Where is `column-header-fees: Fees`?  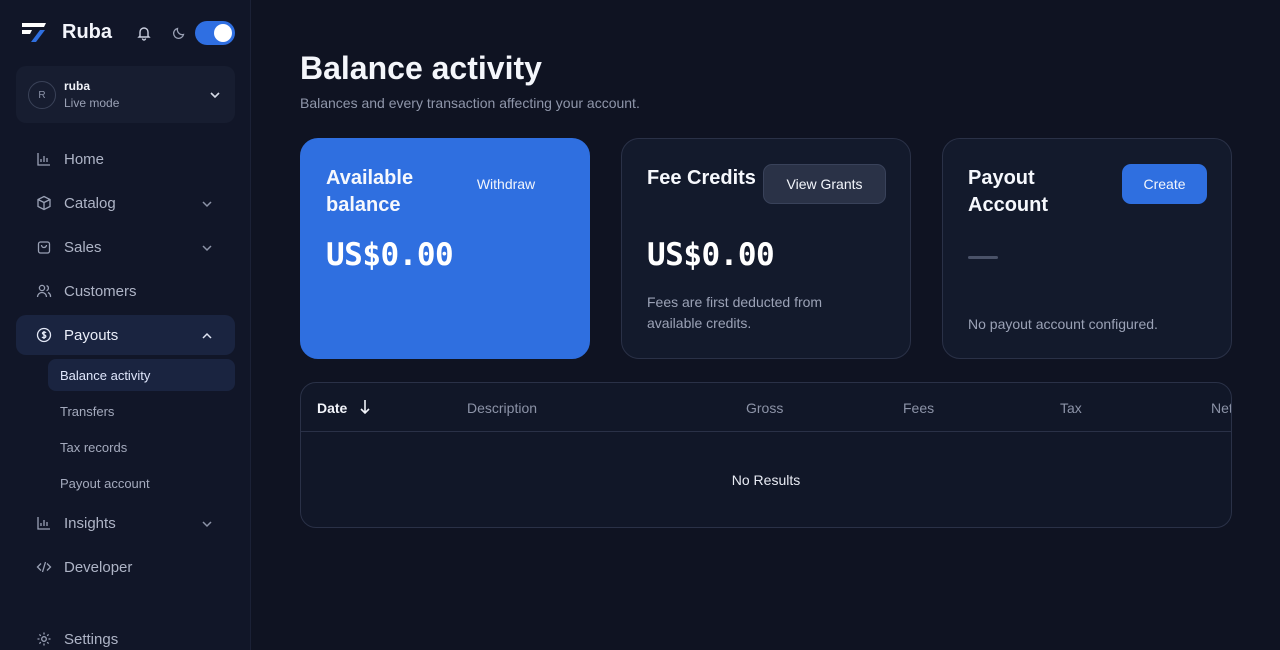 column-header-fees: Fees is located at coordinates (918, 408).